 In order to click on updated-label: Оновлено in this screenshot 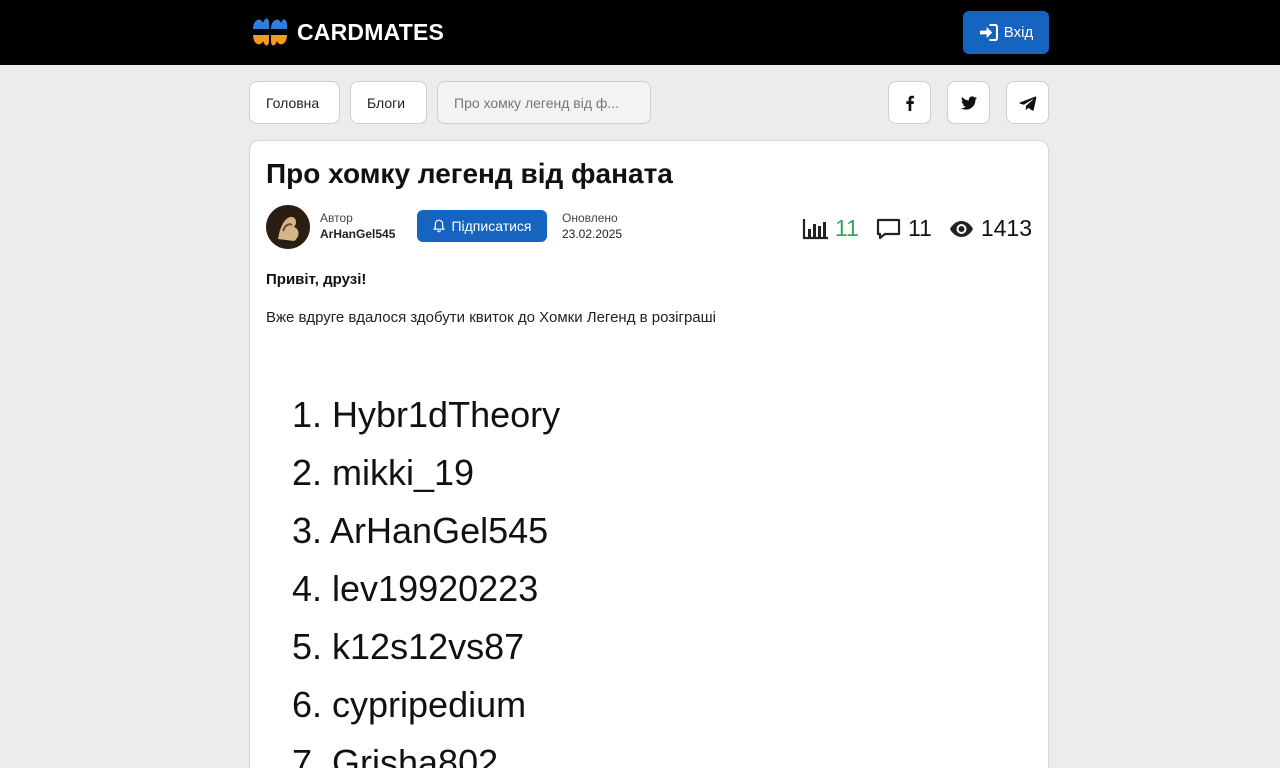, I will do `click(590, 218)`.